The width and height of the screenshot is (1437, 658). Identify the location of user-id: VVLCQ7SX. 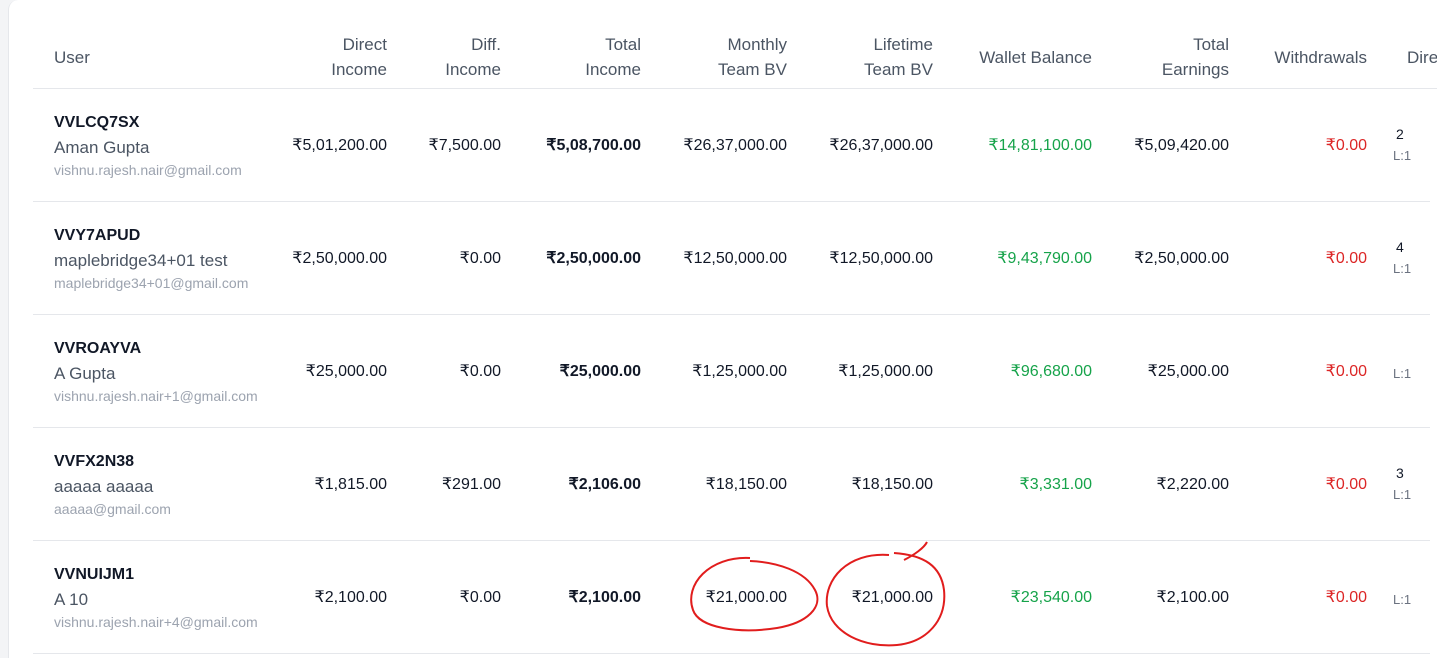
(168, 123).